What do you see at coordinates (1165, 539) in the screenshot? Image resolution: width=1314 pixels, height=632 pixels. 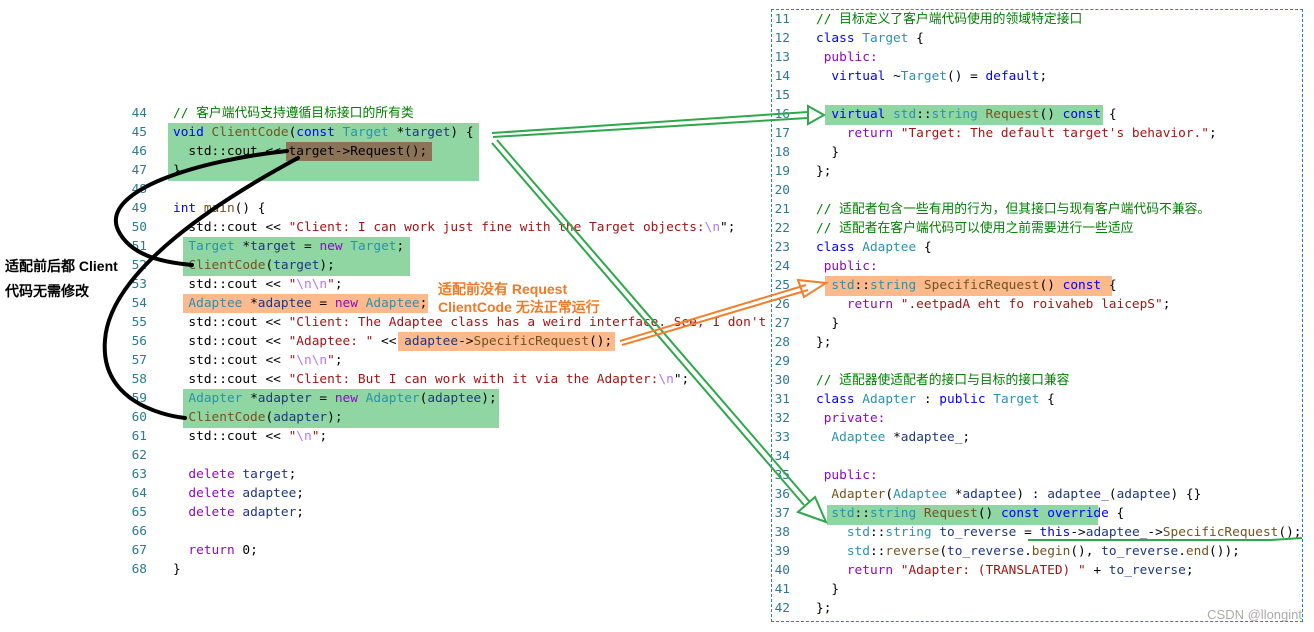 I see `green-underline` at bounding box center [1165, 539].